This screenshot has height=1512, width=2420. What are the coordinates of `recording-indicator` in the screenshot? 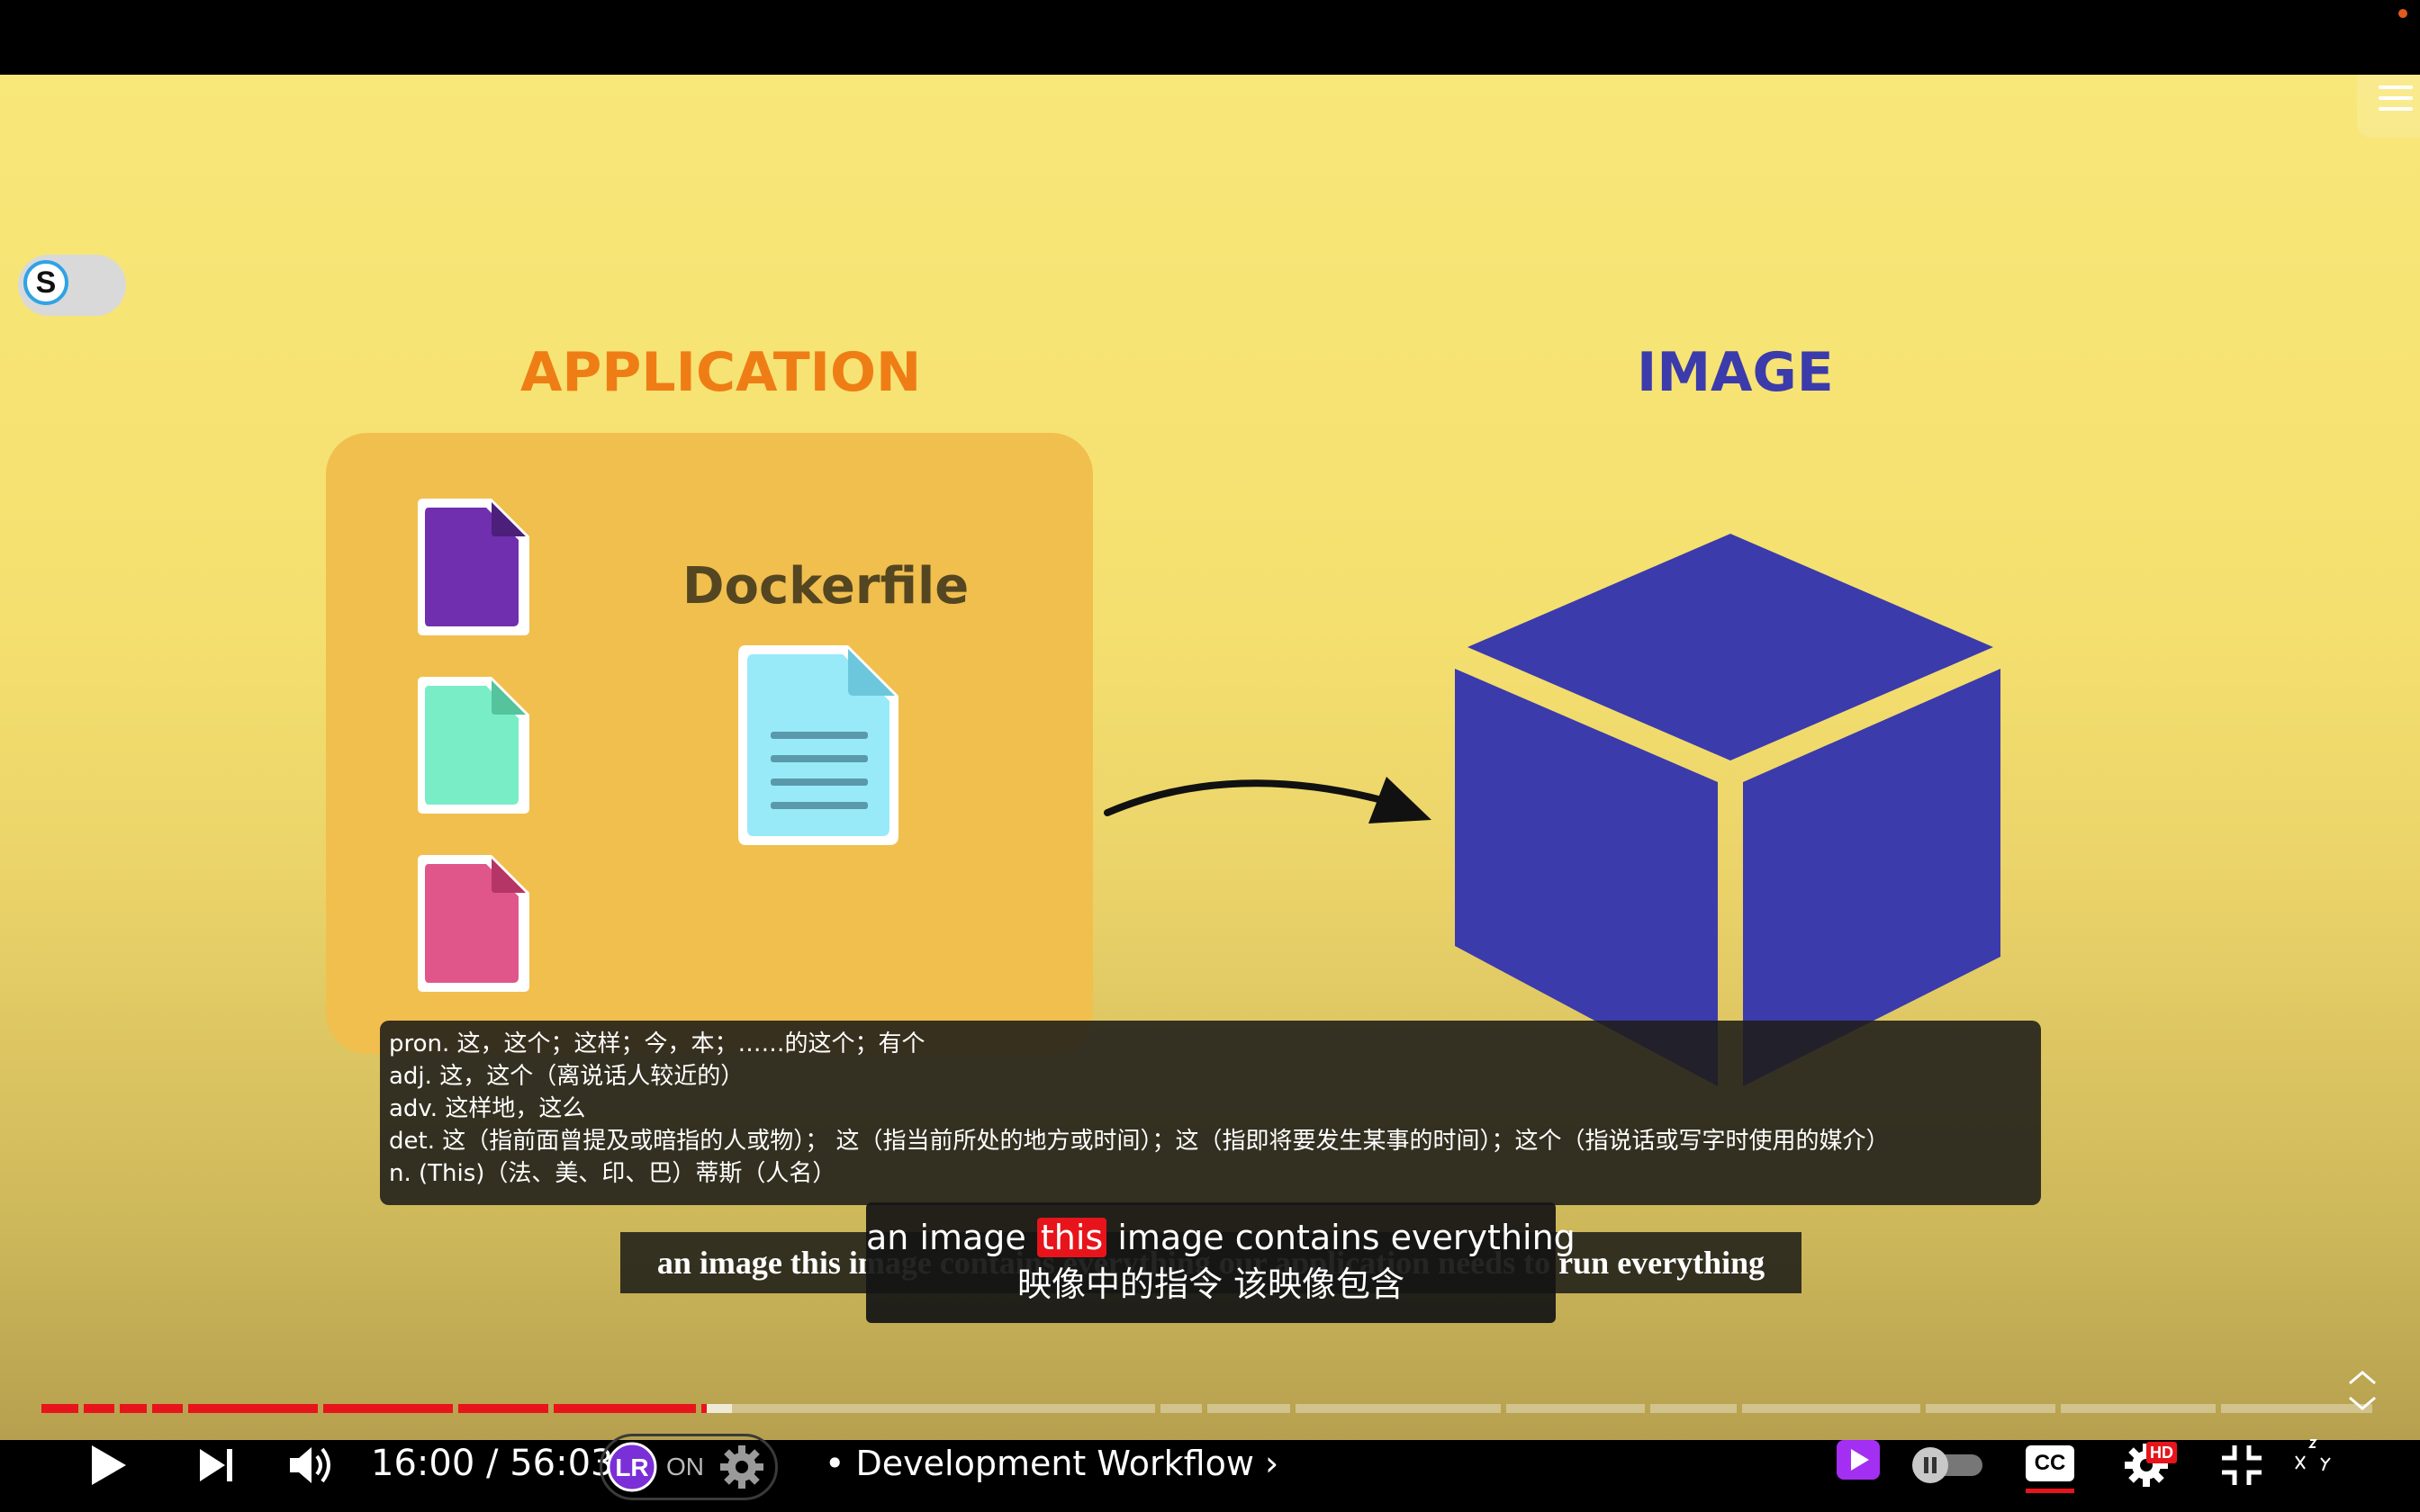 It's located at (2402, 13).